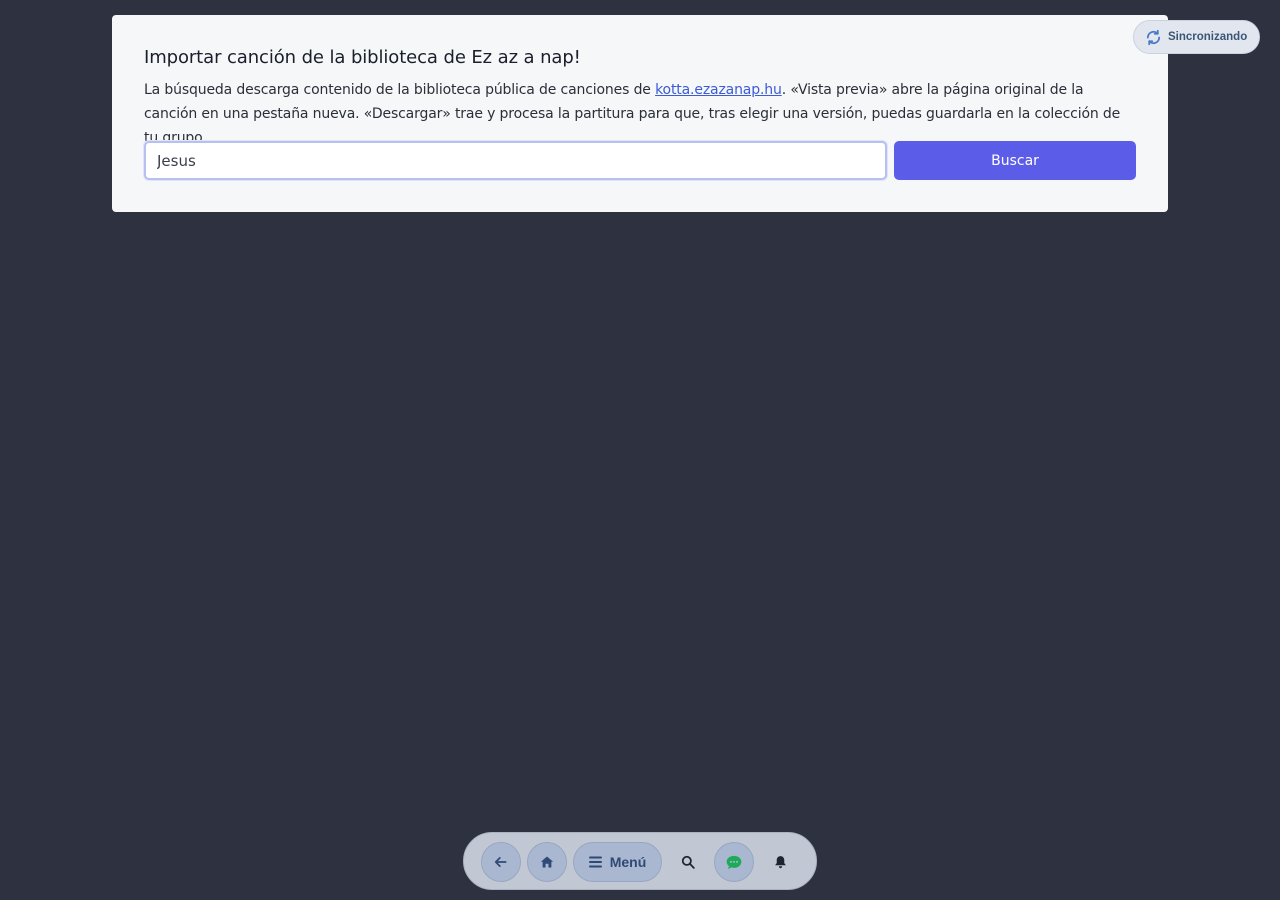 This screenshot has height=900, width=1280. I want to click on home-icon, so click(547, 862).